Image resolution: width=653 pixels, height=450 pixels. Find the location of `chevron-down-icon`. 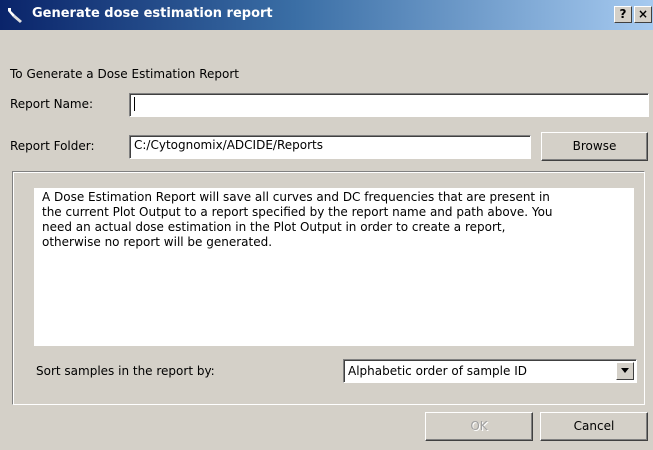

chevron-down-icon is located at coordinates (625, 371).